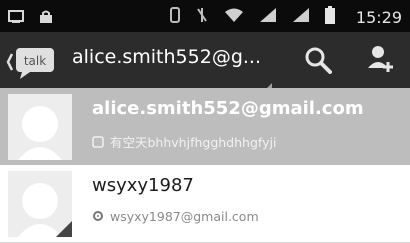 The height and width of the screenshot is (243, 410). I want to click on gear-icon, so click(98, 217).